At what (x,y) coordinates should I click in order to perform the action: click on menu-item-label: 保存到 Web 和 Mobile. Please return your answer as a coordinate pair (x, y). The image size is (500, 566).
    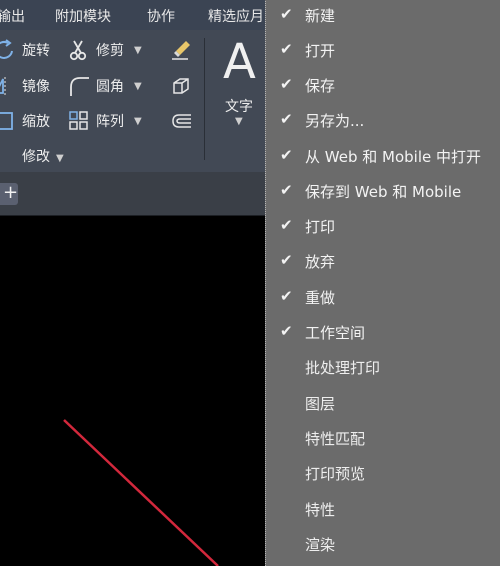
    Looking at the image, I should click on (383, 192).